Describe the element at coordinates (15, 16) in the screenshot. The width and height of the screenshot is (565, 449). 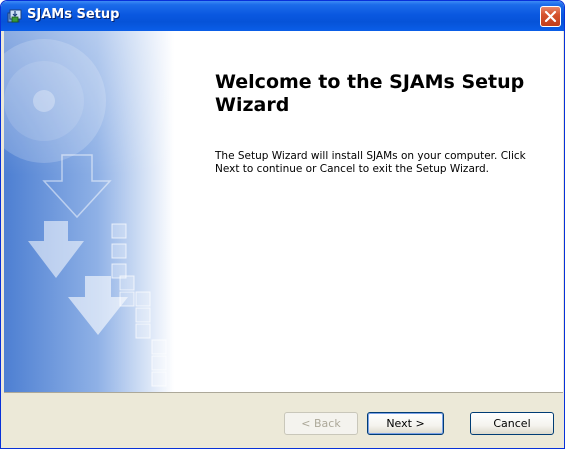
I see `installer-icon` at that location.